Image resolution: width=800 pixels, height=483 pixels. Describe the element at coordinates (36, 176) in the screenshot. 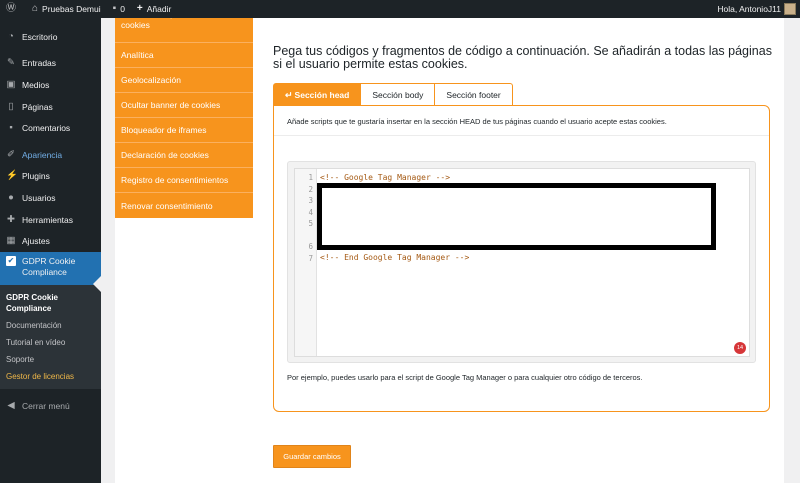

I see `sidebar-item-label: Plugins` at that location.